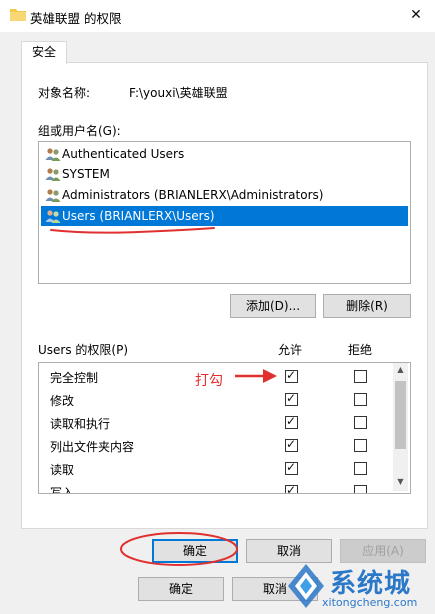 The image size is (435, 614). Describe the element at coordinates (216, 399) in the screenshot. I see `permission-row: 修改 ✓` at that location.